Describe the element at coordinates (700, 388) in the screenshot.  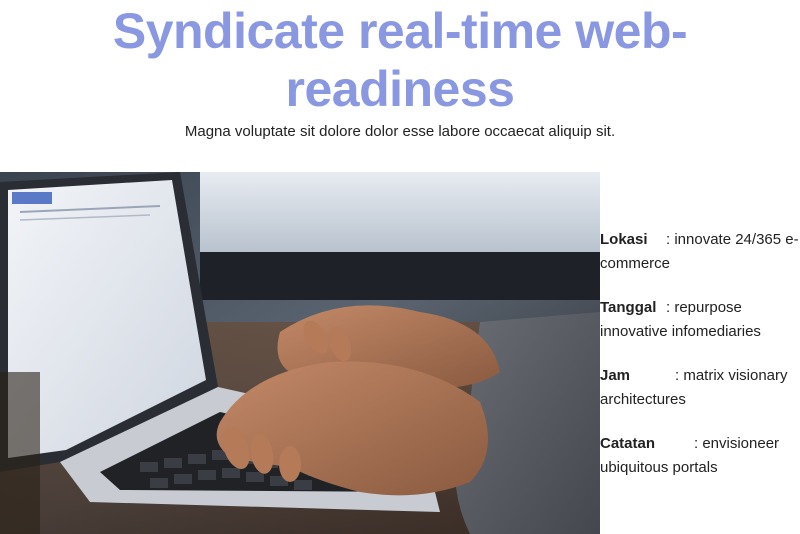
I see `detail-jam: Jam: matrix visionary architectures` at that location.